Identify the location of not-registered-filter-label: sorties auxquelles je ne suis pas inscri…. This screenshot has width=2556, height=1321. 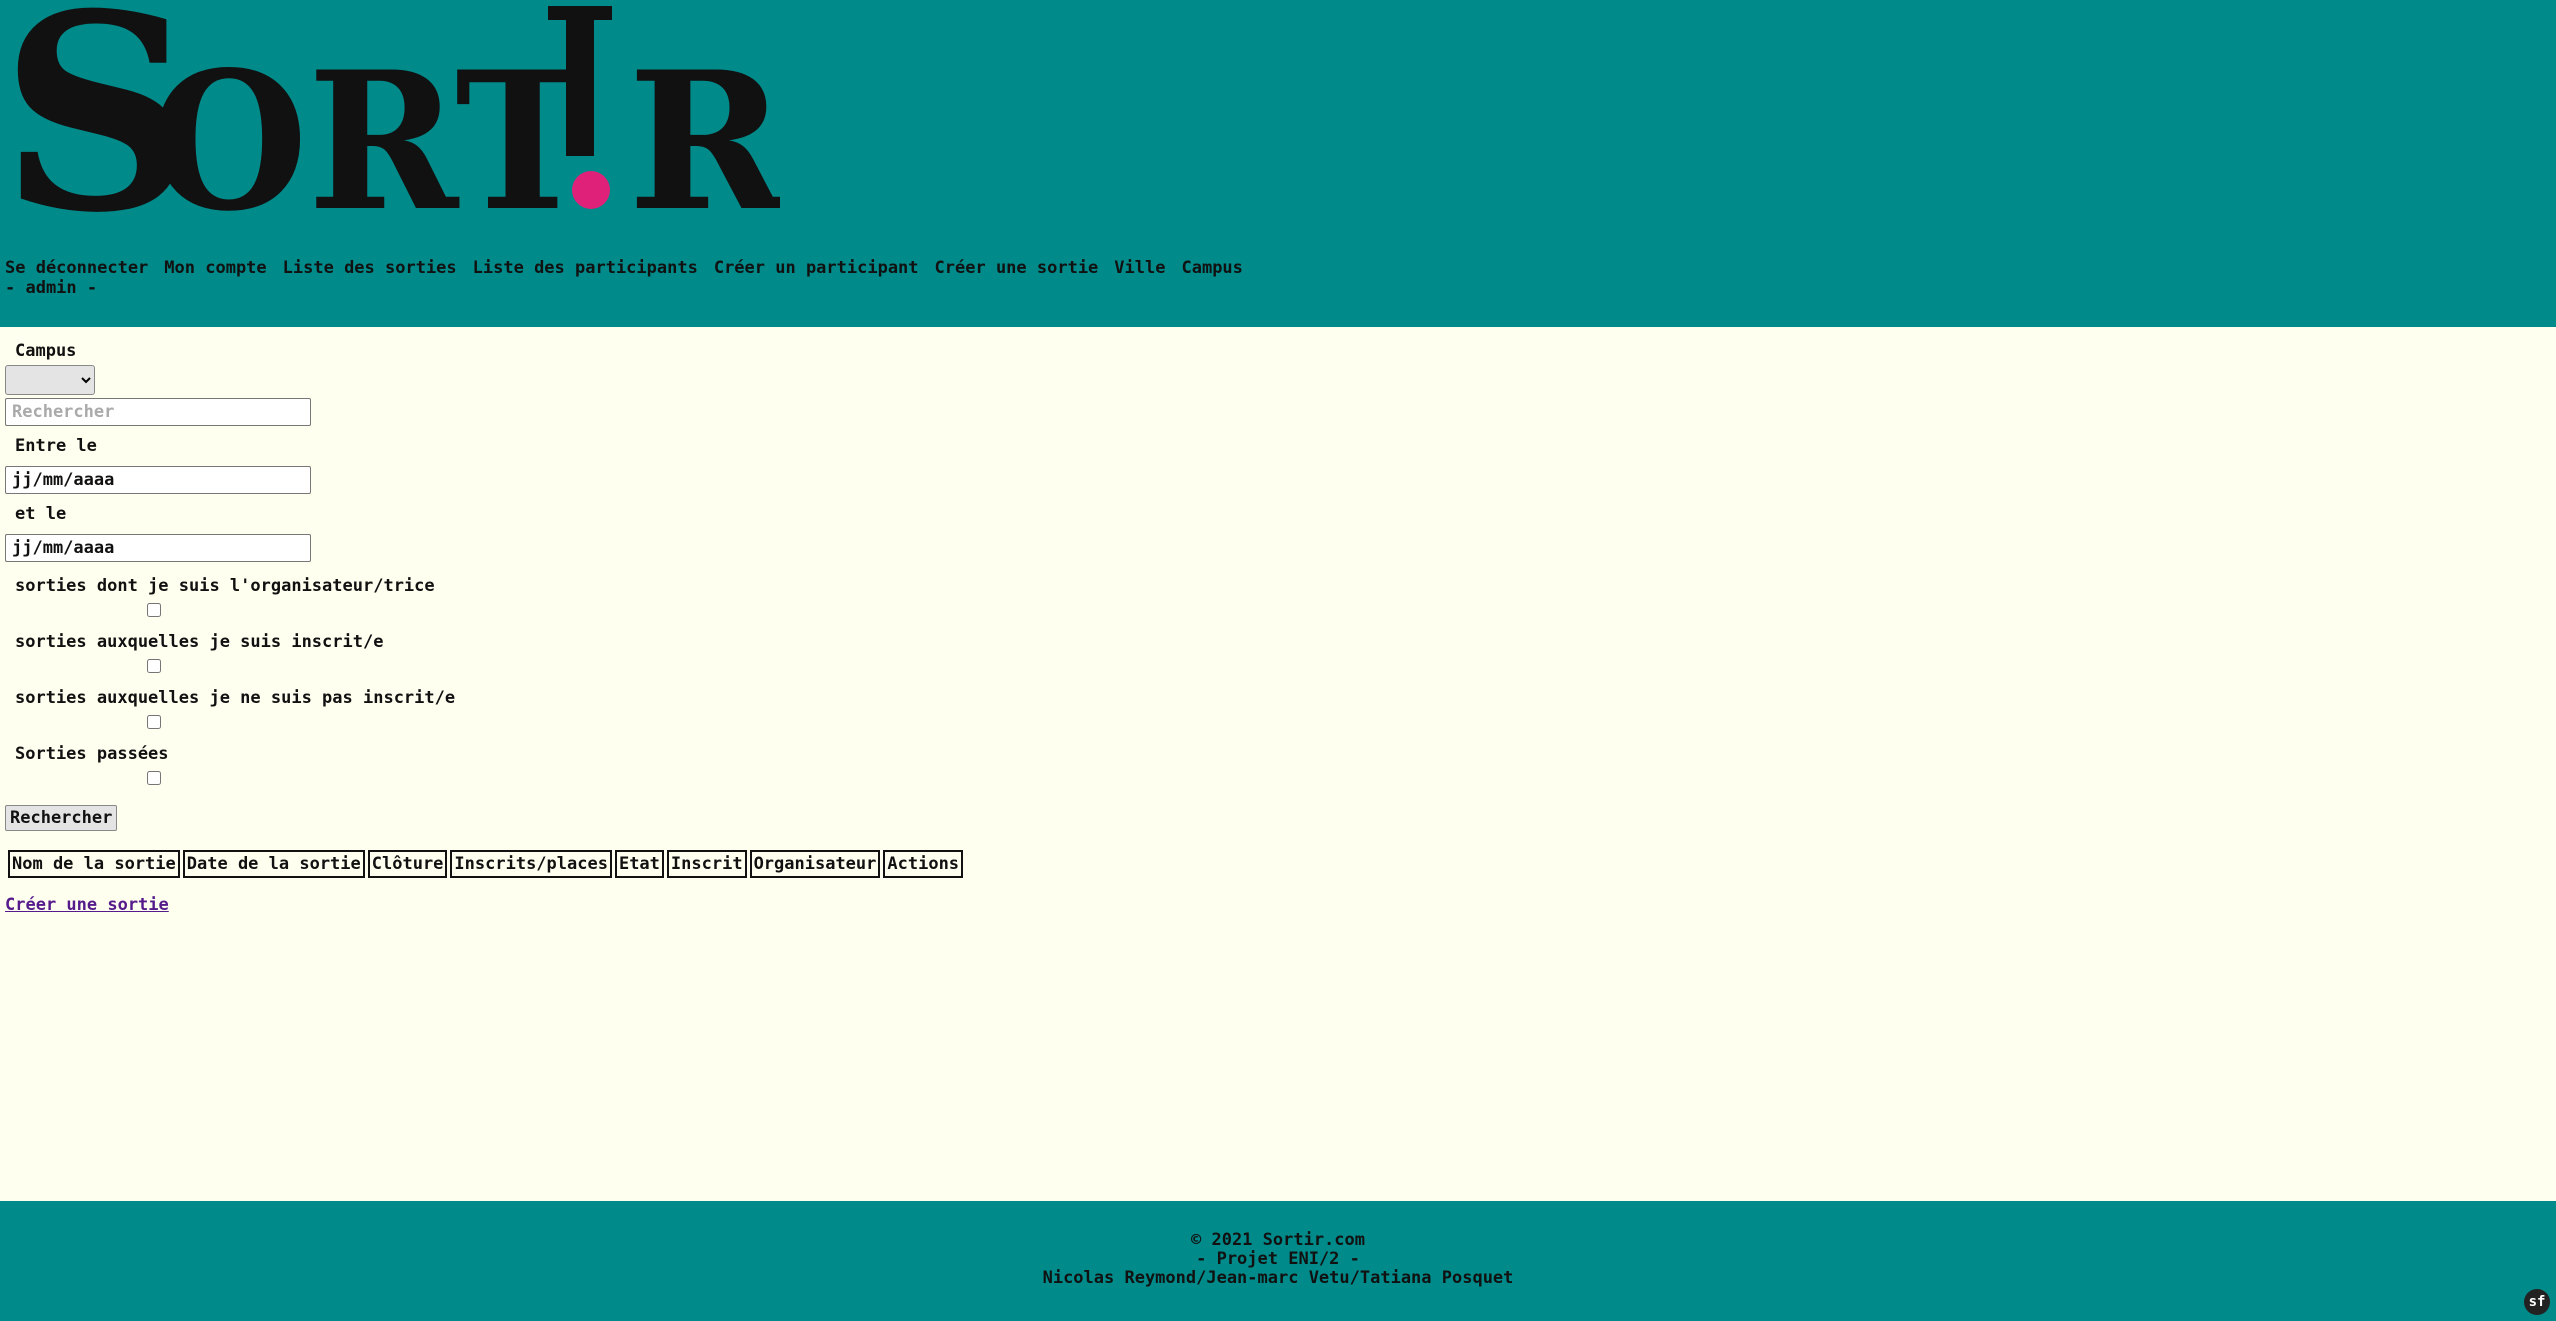
(235, 698).